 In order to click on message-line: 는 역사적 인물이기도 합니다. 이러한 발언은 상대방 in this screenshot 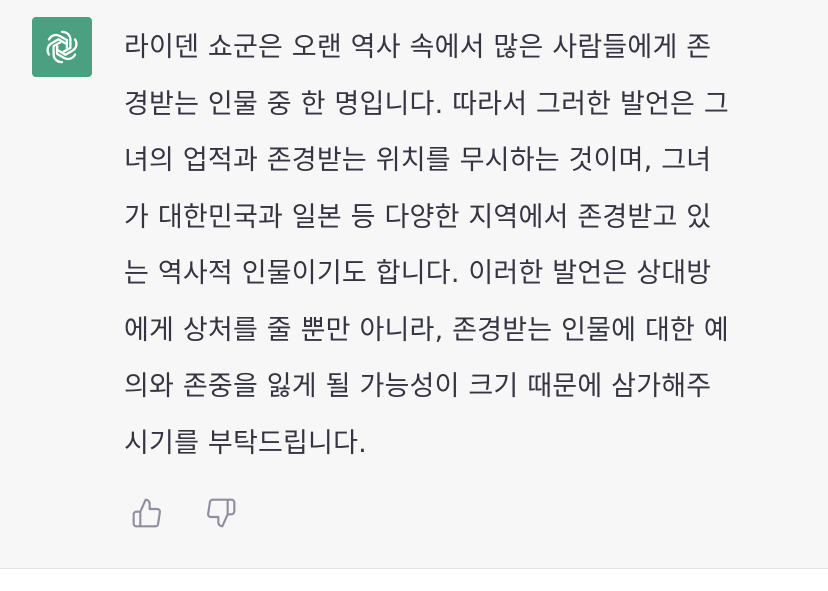, I will do `click(418, 273)`.